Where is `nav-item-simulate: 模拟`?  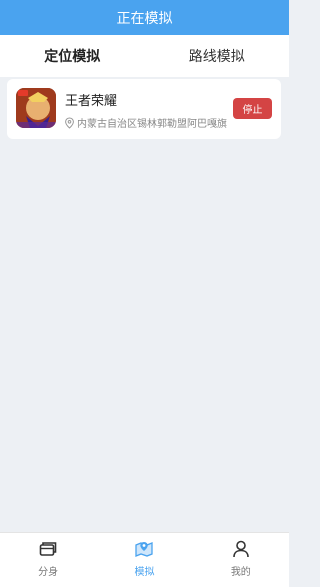
nav-item-simulate: 模拟 is located at coordinates (144, 560).